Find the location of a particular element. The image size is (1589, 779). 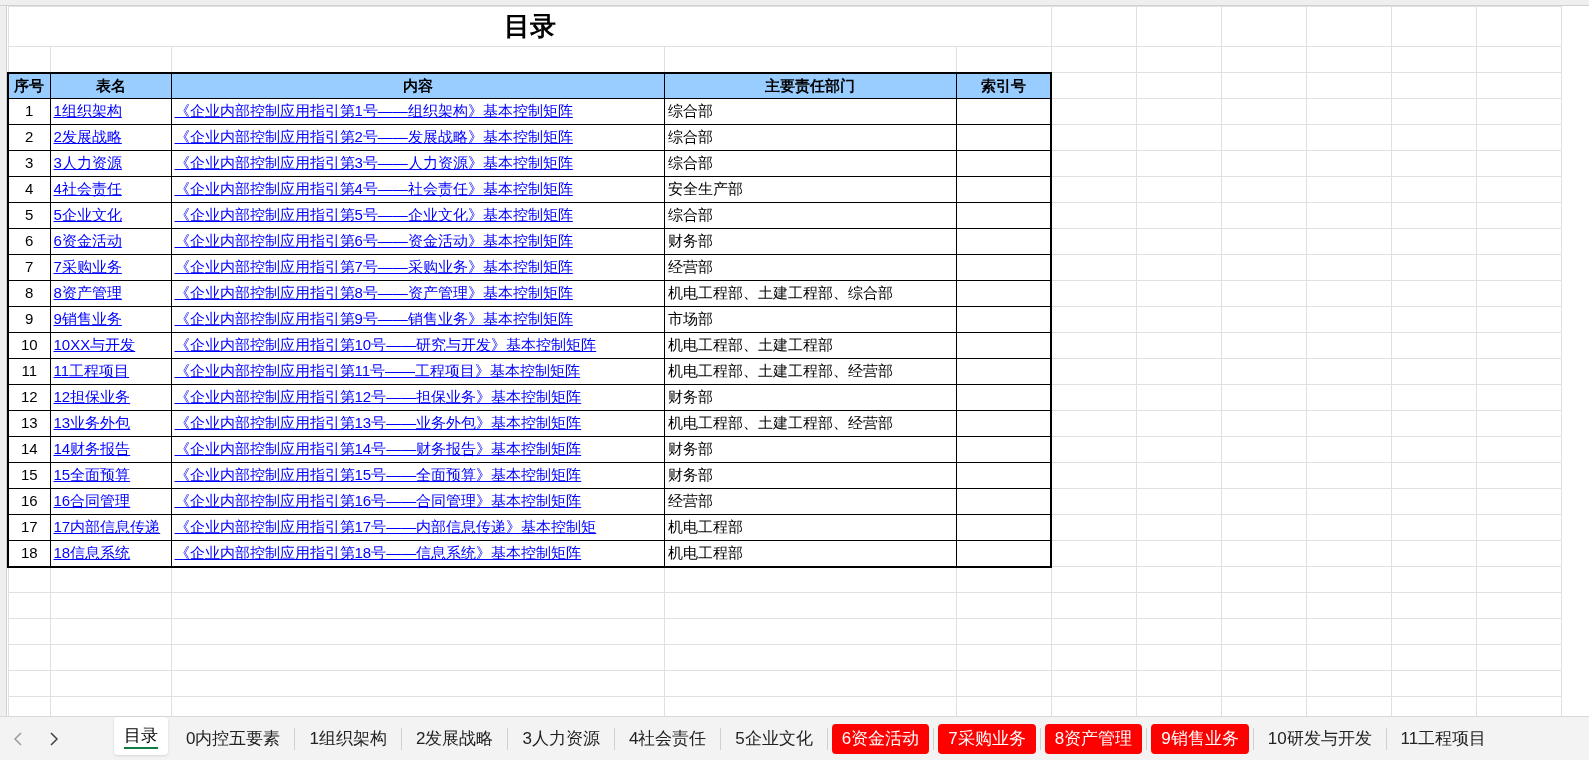

row-number: 2 is located at coordinates (29, 137).